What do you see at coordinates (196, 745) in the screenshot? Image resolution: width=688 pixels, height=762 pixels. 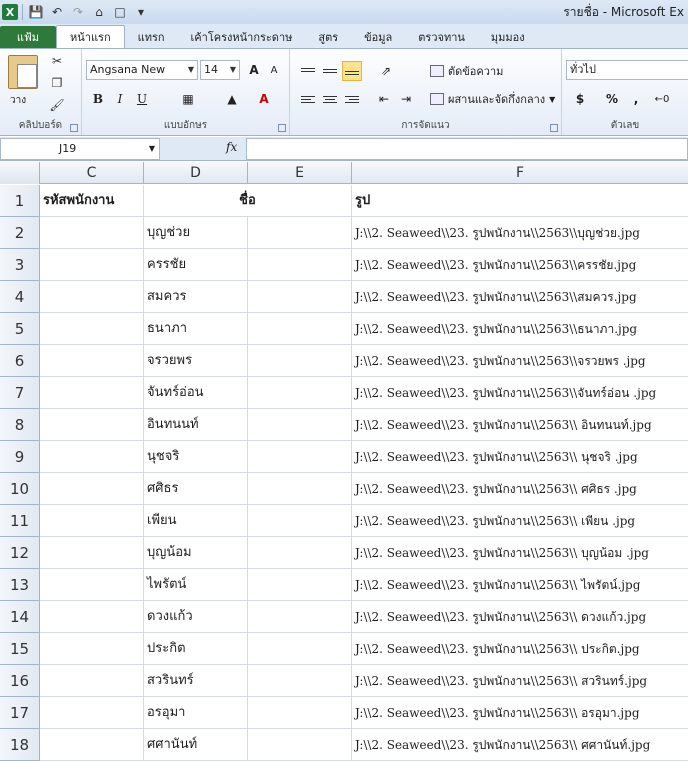 I see `cell-name: ศศานันท์` at bounding box center [196, 745].